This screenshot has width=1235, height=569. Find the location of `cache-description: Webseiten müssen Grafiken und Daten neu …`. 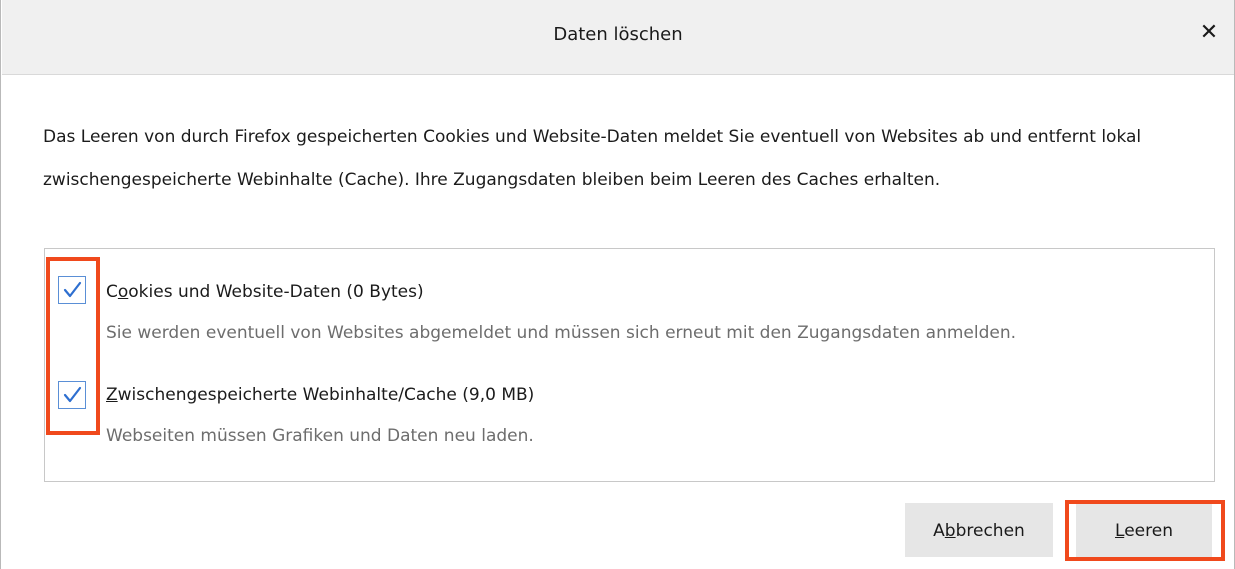

cache-description: Webseiten müssen Grafiken und Daten neu … is located at coordinates (320, 436).